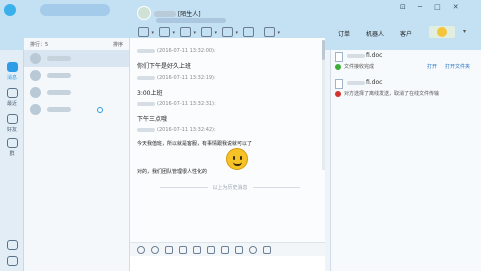 The width and height of the screenshot is (481, 271). I want to click on video-call-icon: ▾, so click(167, 32).